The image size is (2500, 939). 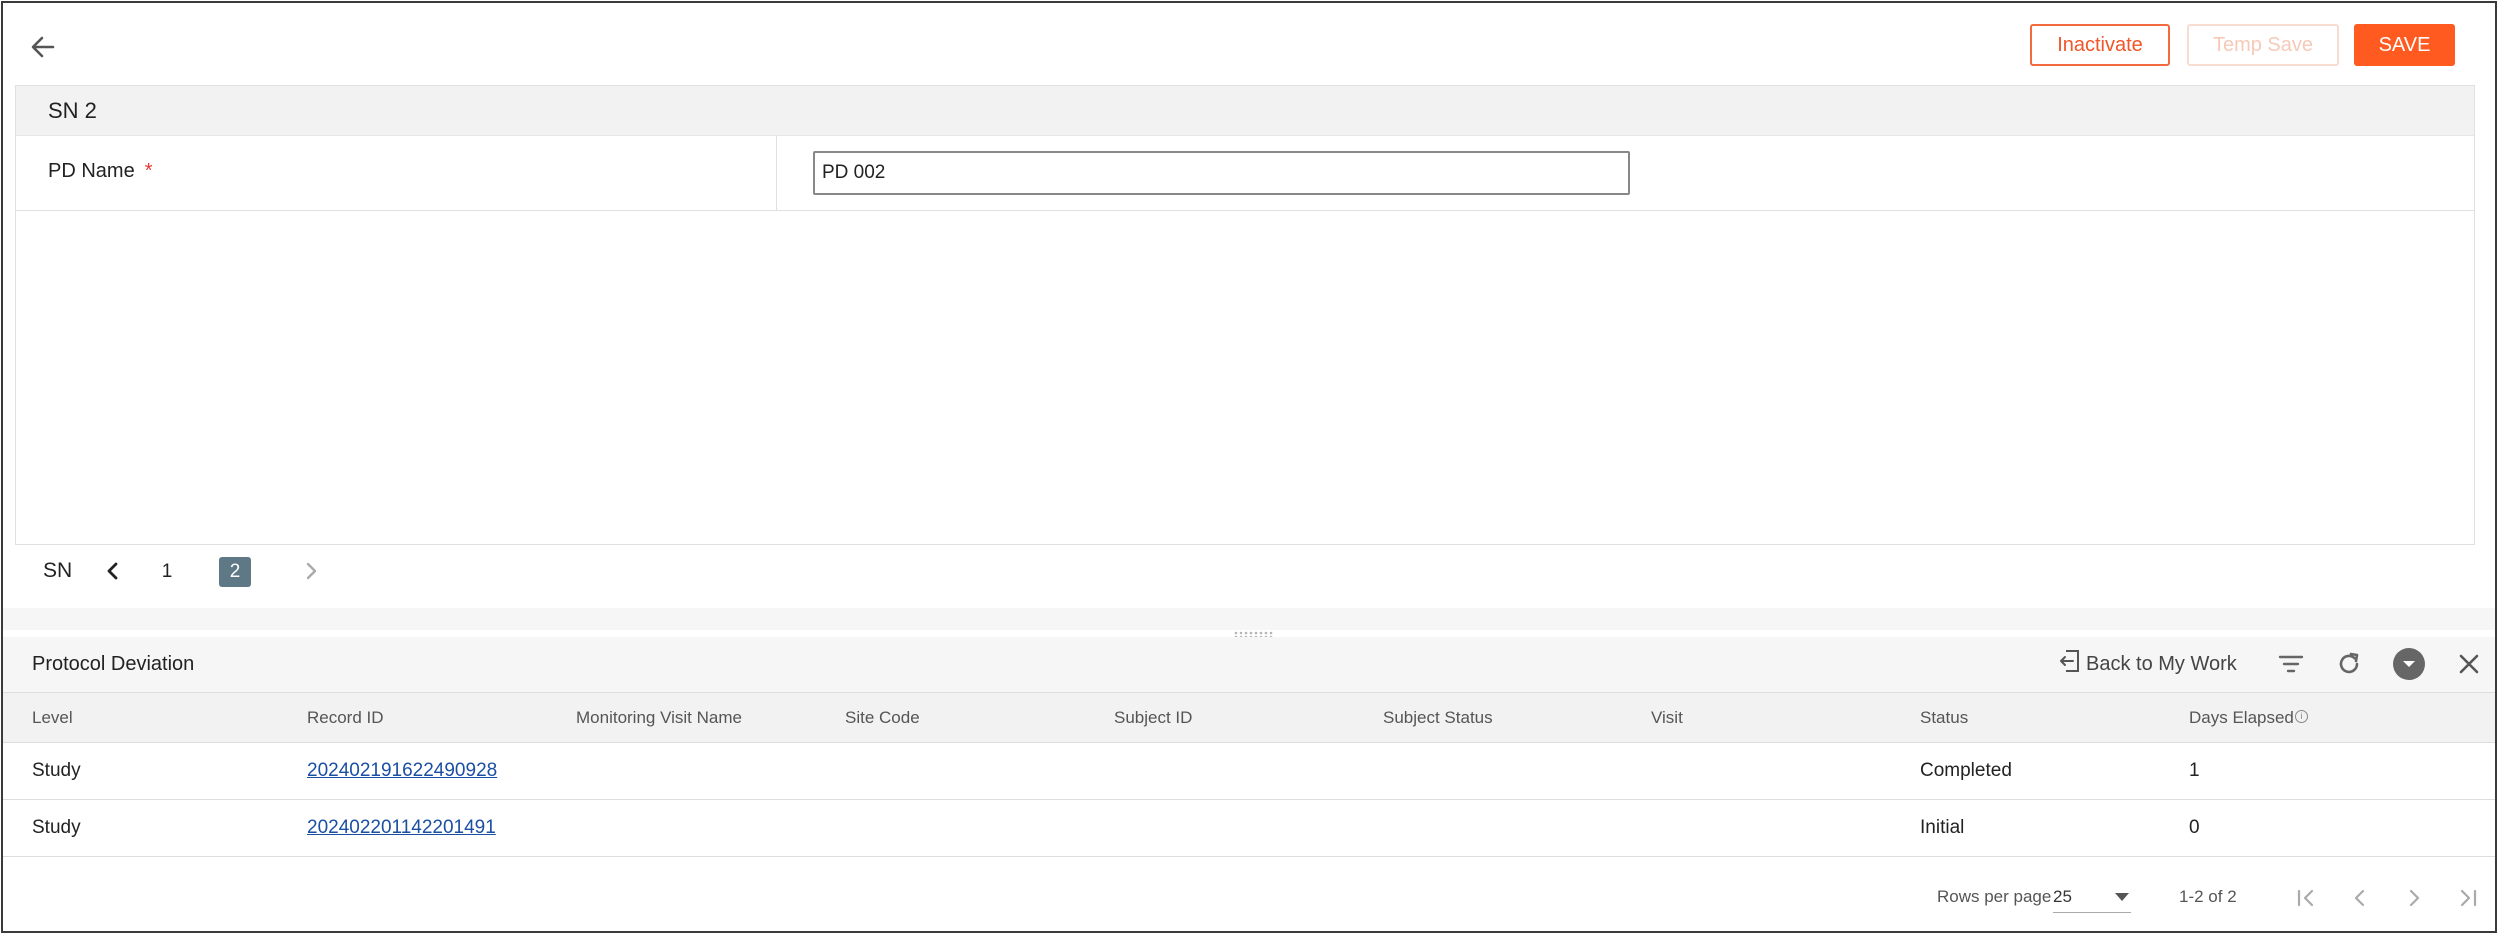 I want to click on record-id-link: 202402191622490928, so click(x=402, y=771).